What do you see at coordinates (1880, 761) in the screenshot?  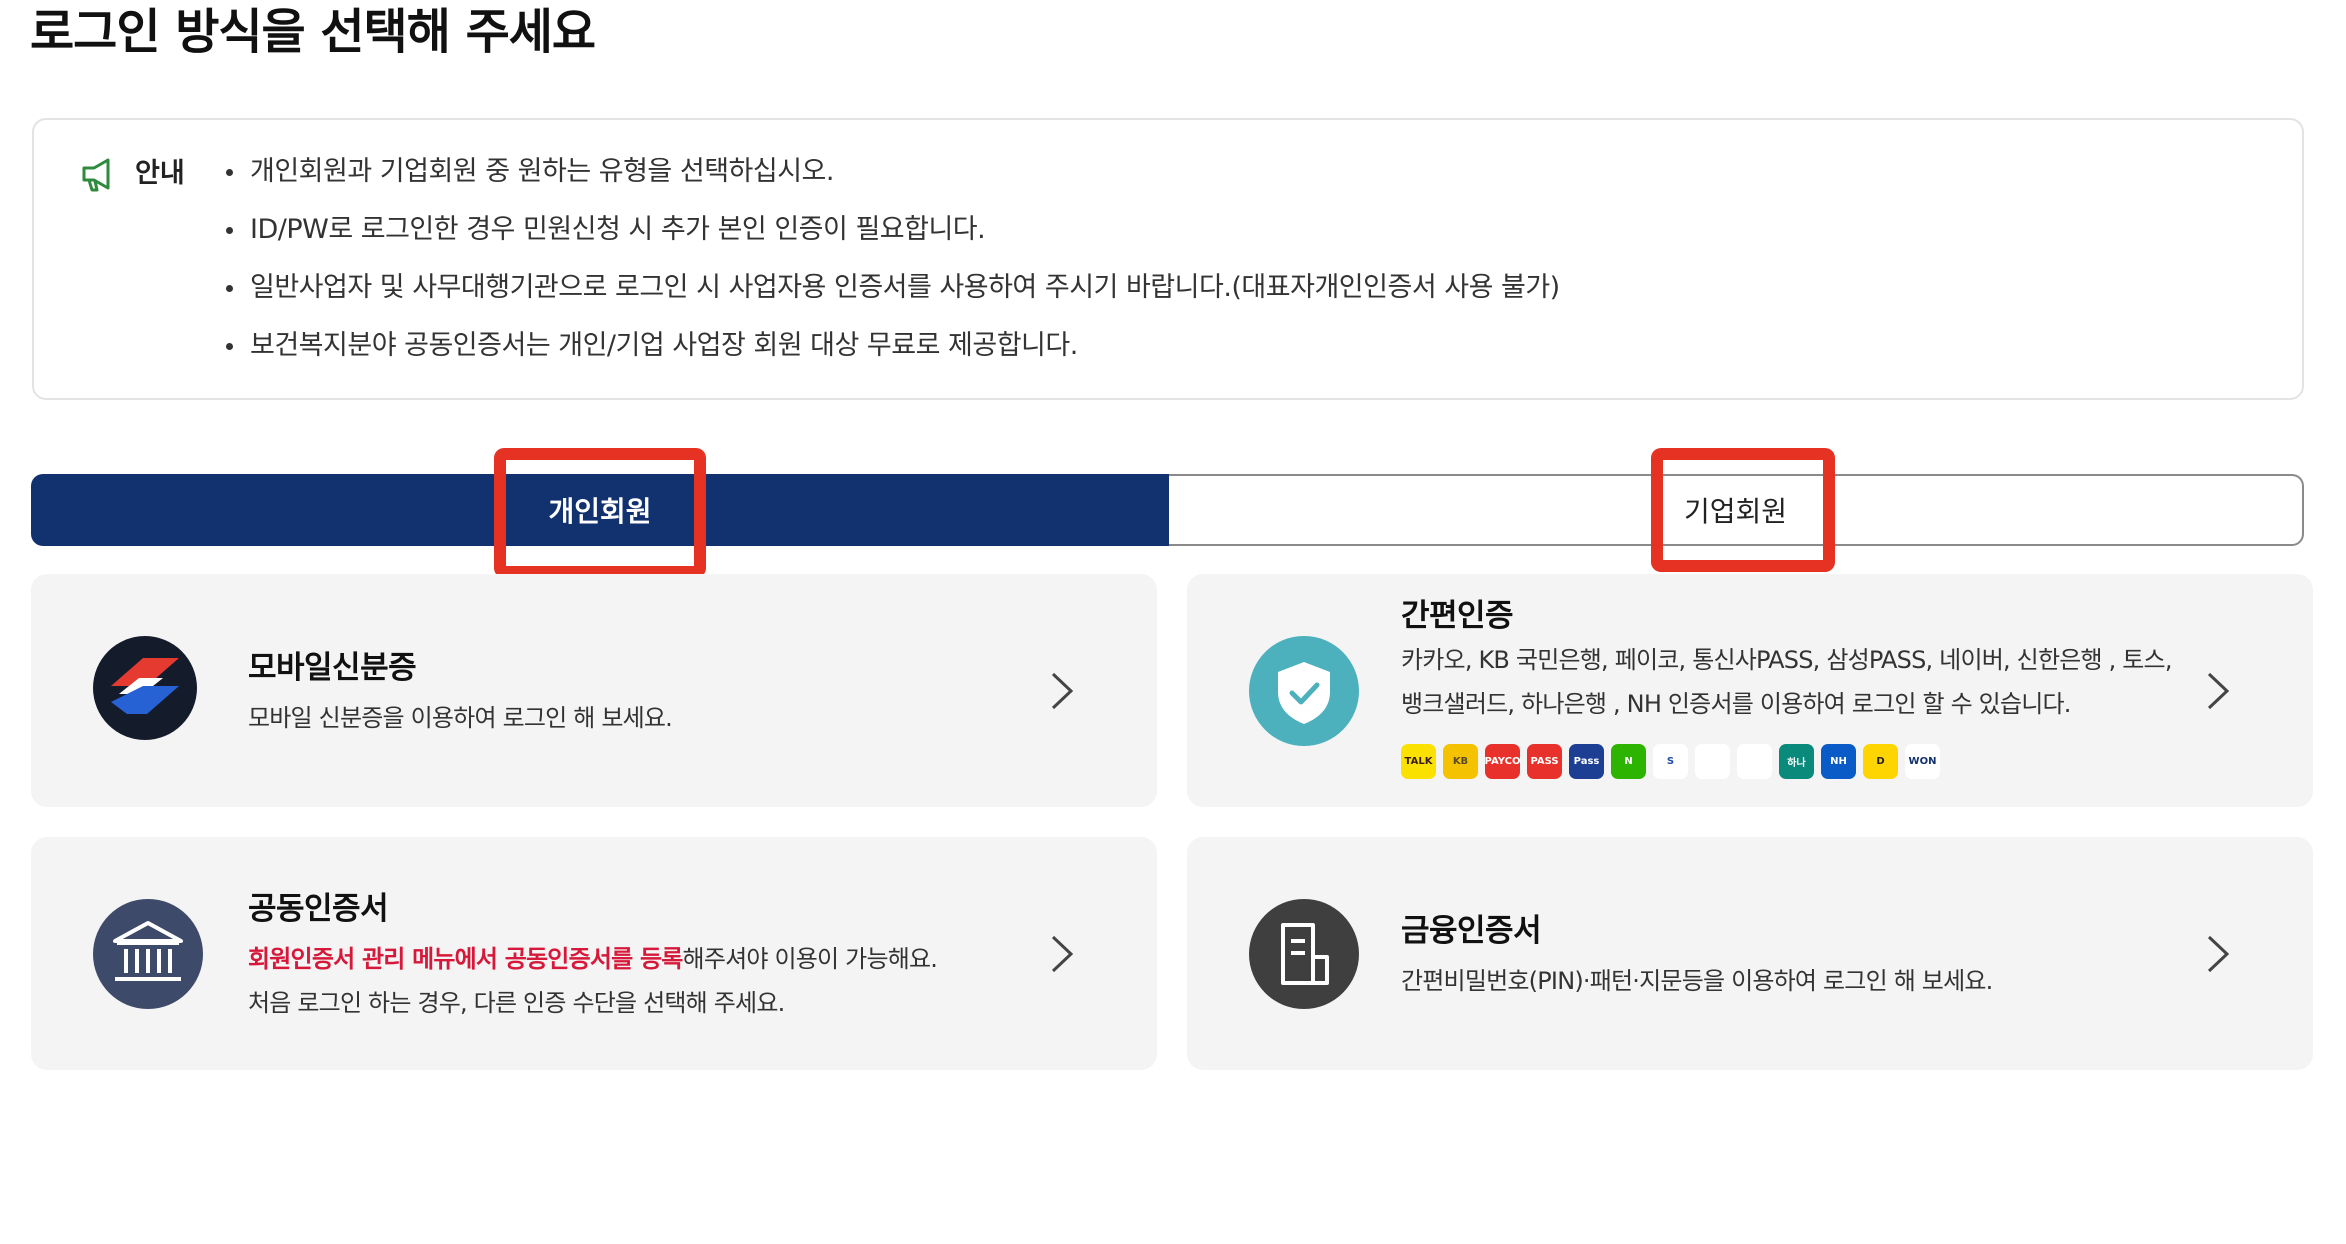 I see `auth-provider-logo: D` at bounding box center [1880, 761].